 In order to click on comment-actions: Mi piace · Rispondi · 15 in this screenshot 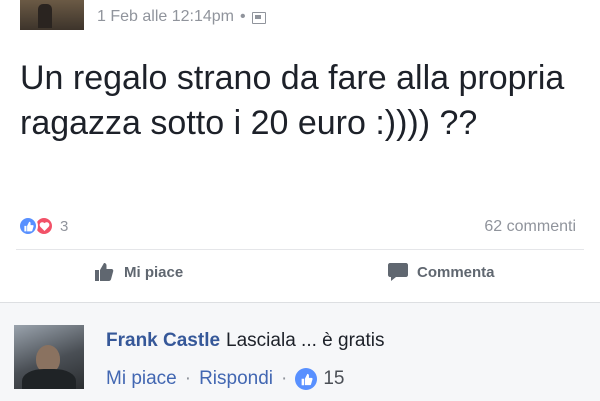, I will do `click(225, 379)`.